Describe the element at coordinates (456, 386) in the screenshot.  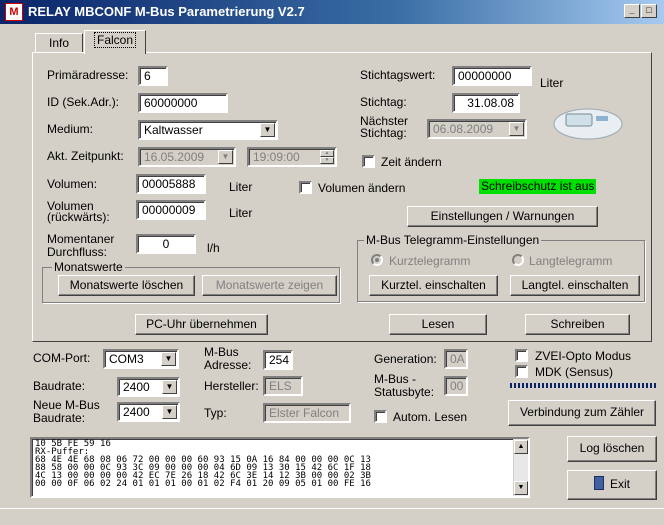
I see `statusbyte-input: 00` at that location.